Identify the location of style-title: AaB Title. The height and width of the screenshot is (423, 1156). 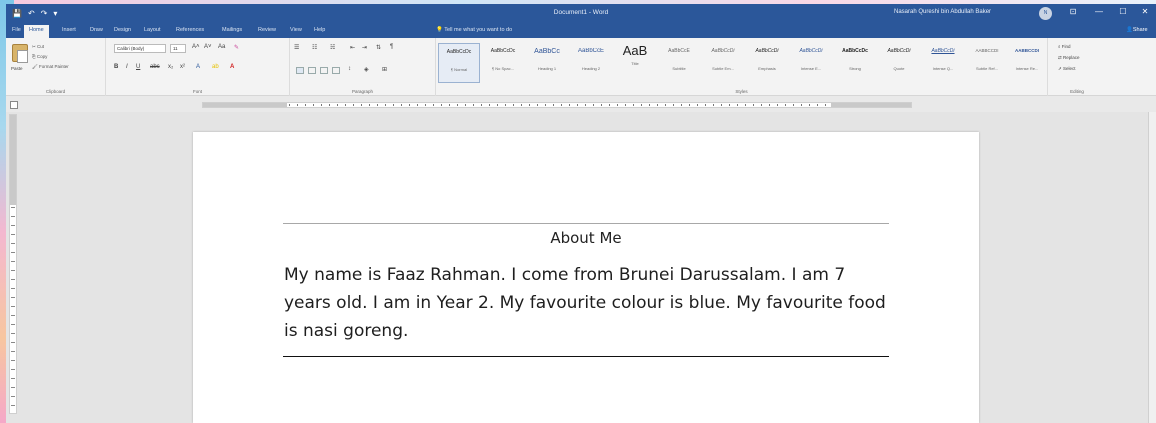
(635, 63).